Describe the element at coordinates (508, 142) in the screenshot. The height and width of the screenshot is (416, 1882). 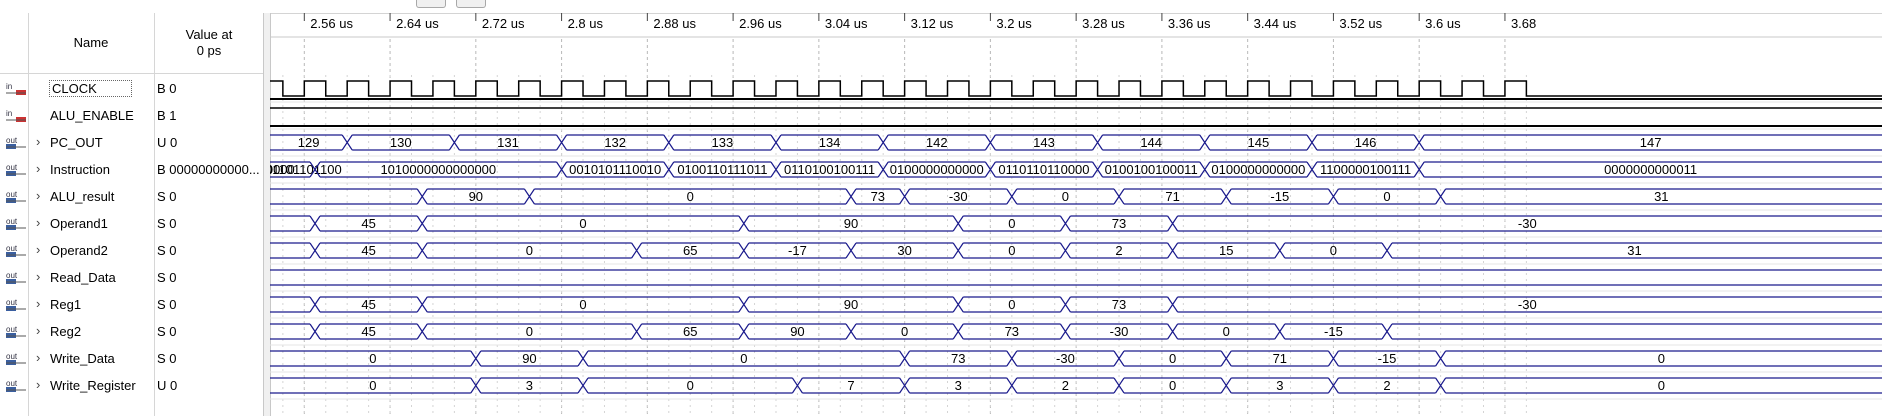
I see `bus-value-label: 131` at that location.